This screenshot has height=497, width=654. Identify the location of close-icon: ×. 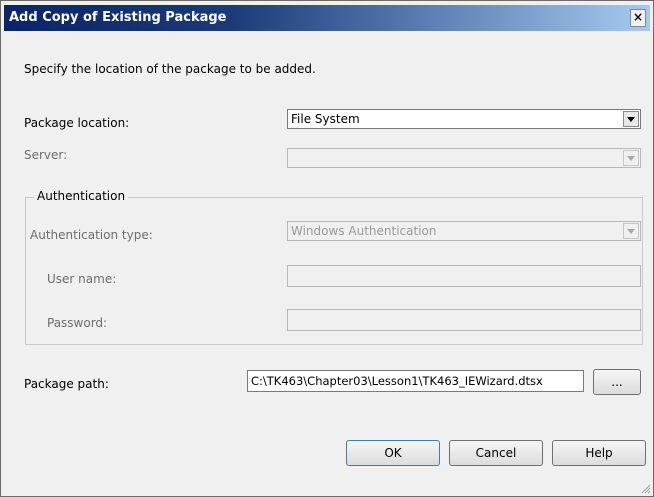
(638, 17).